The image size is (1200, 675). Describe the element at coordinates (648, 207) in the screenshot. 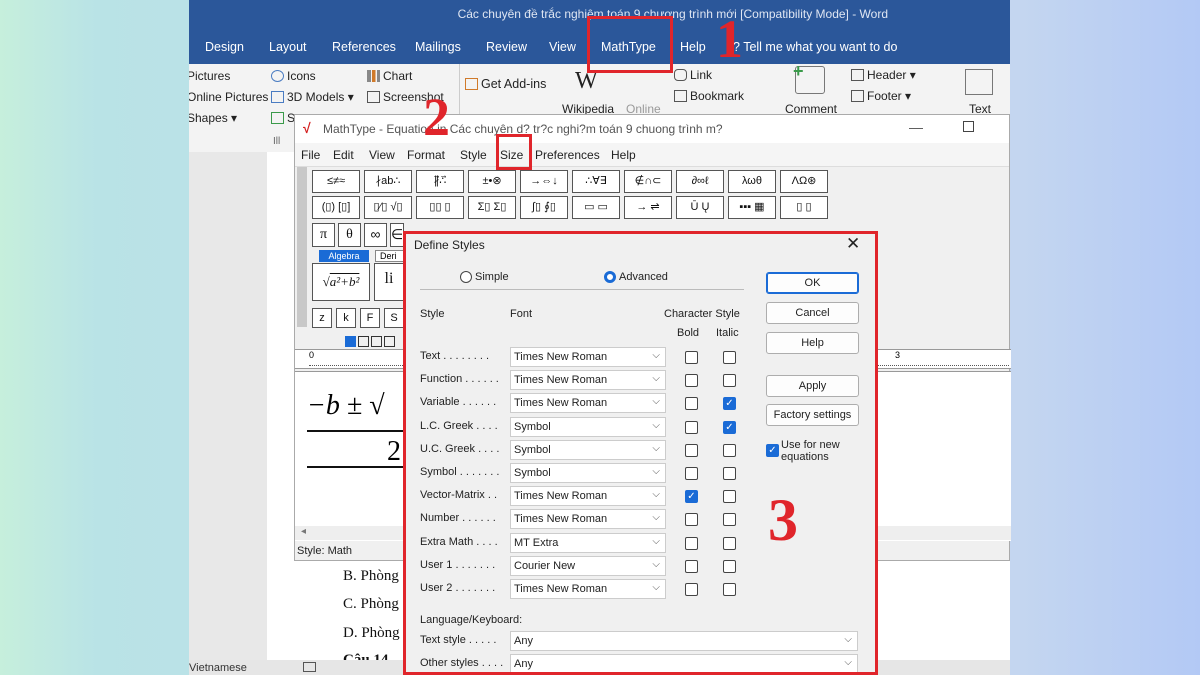

I see `palette-labeled-arrows: → ⇌` at that location.